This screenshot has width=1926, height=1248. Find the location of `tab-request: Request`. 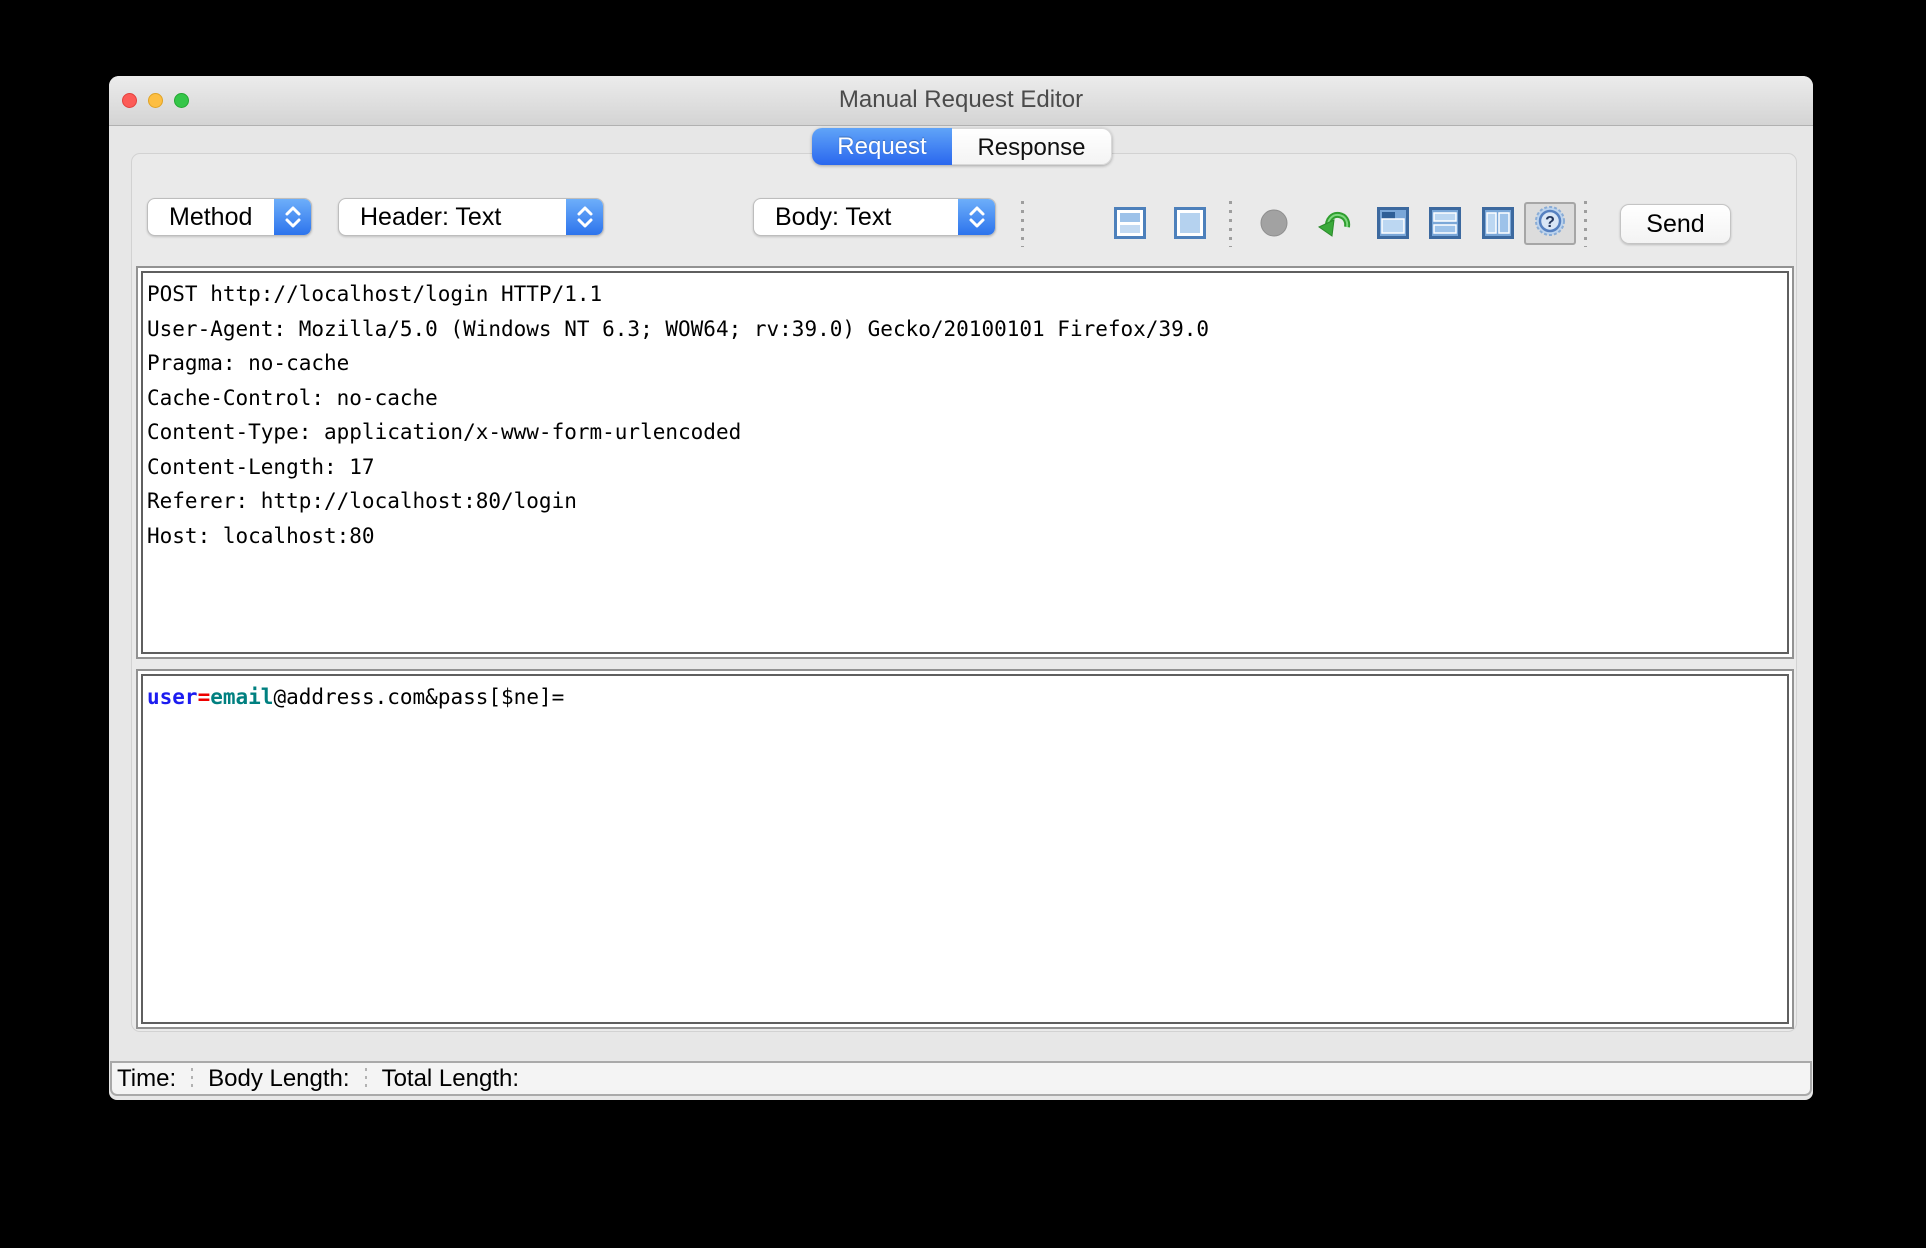

tab-request: Request is located at coordinates (882, 146).